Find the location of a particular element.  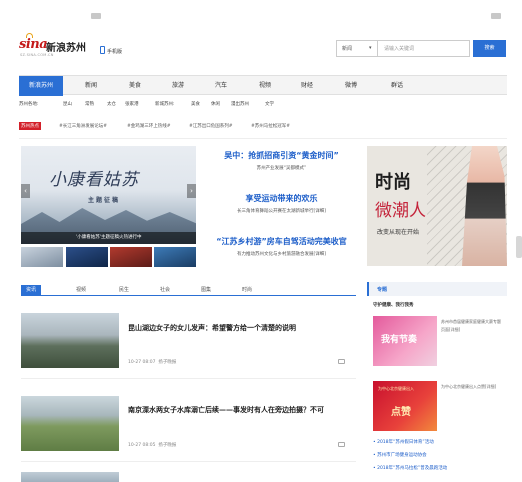

subnav-item: 文学 is located at coordinates (269, 104).